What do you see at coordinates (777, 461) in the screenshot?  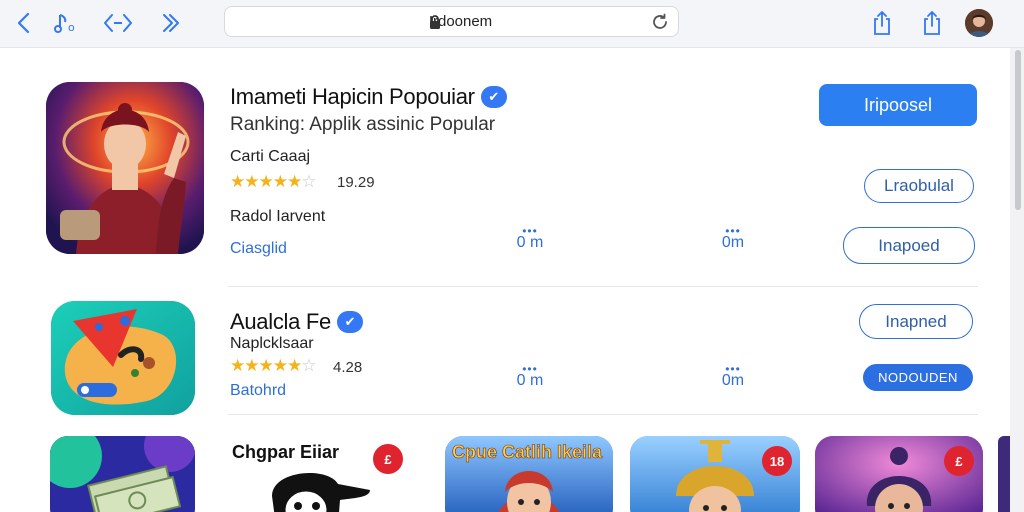 I see `badge: 18` at bounding box center [777, 461].